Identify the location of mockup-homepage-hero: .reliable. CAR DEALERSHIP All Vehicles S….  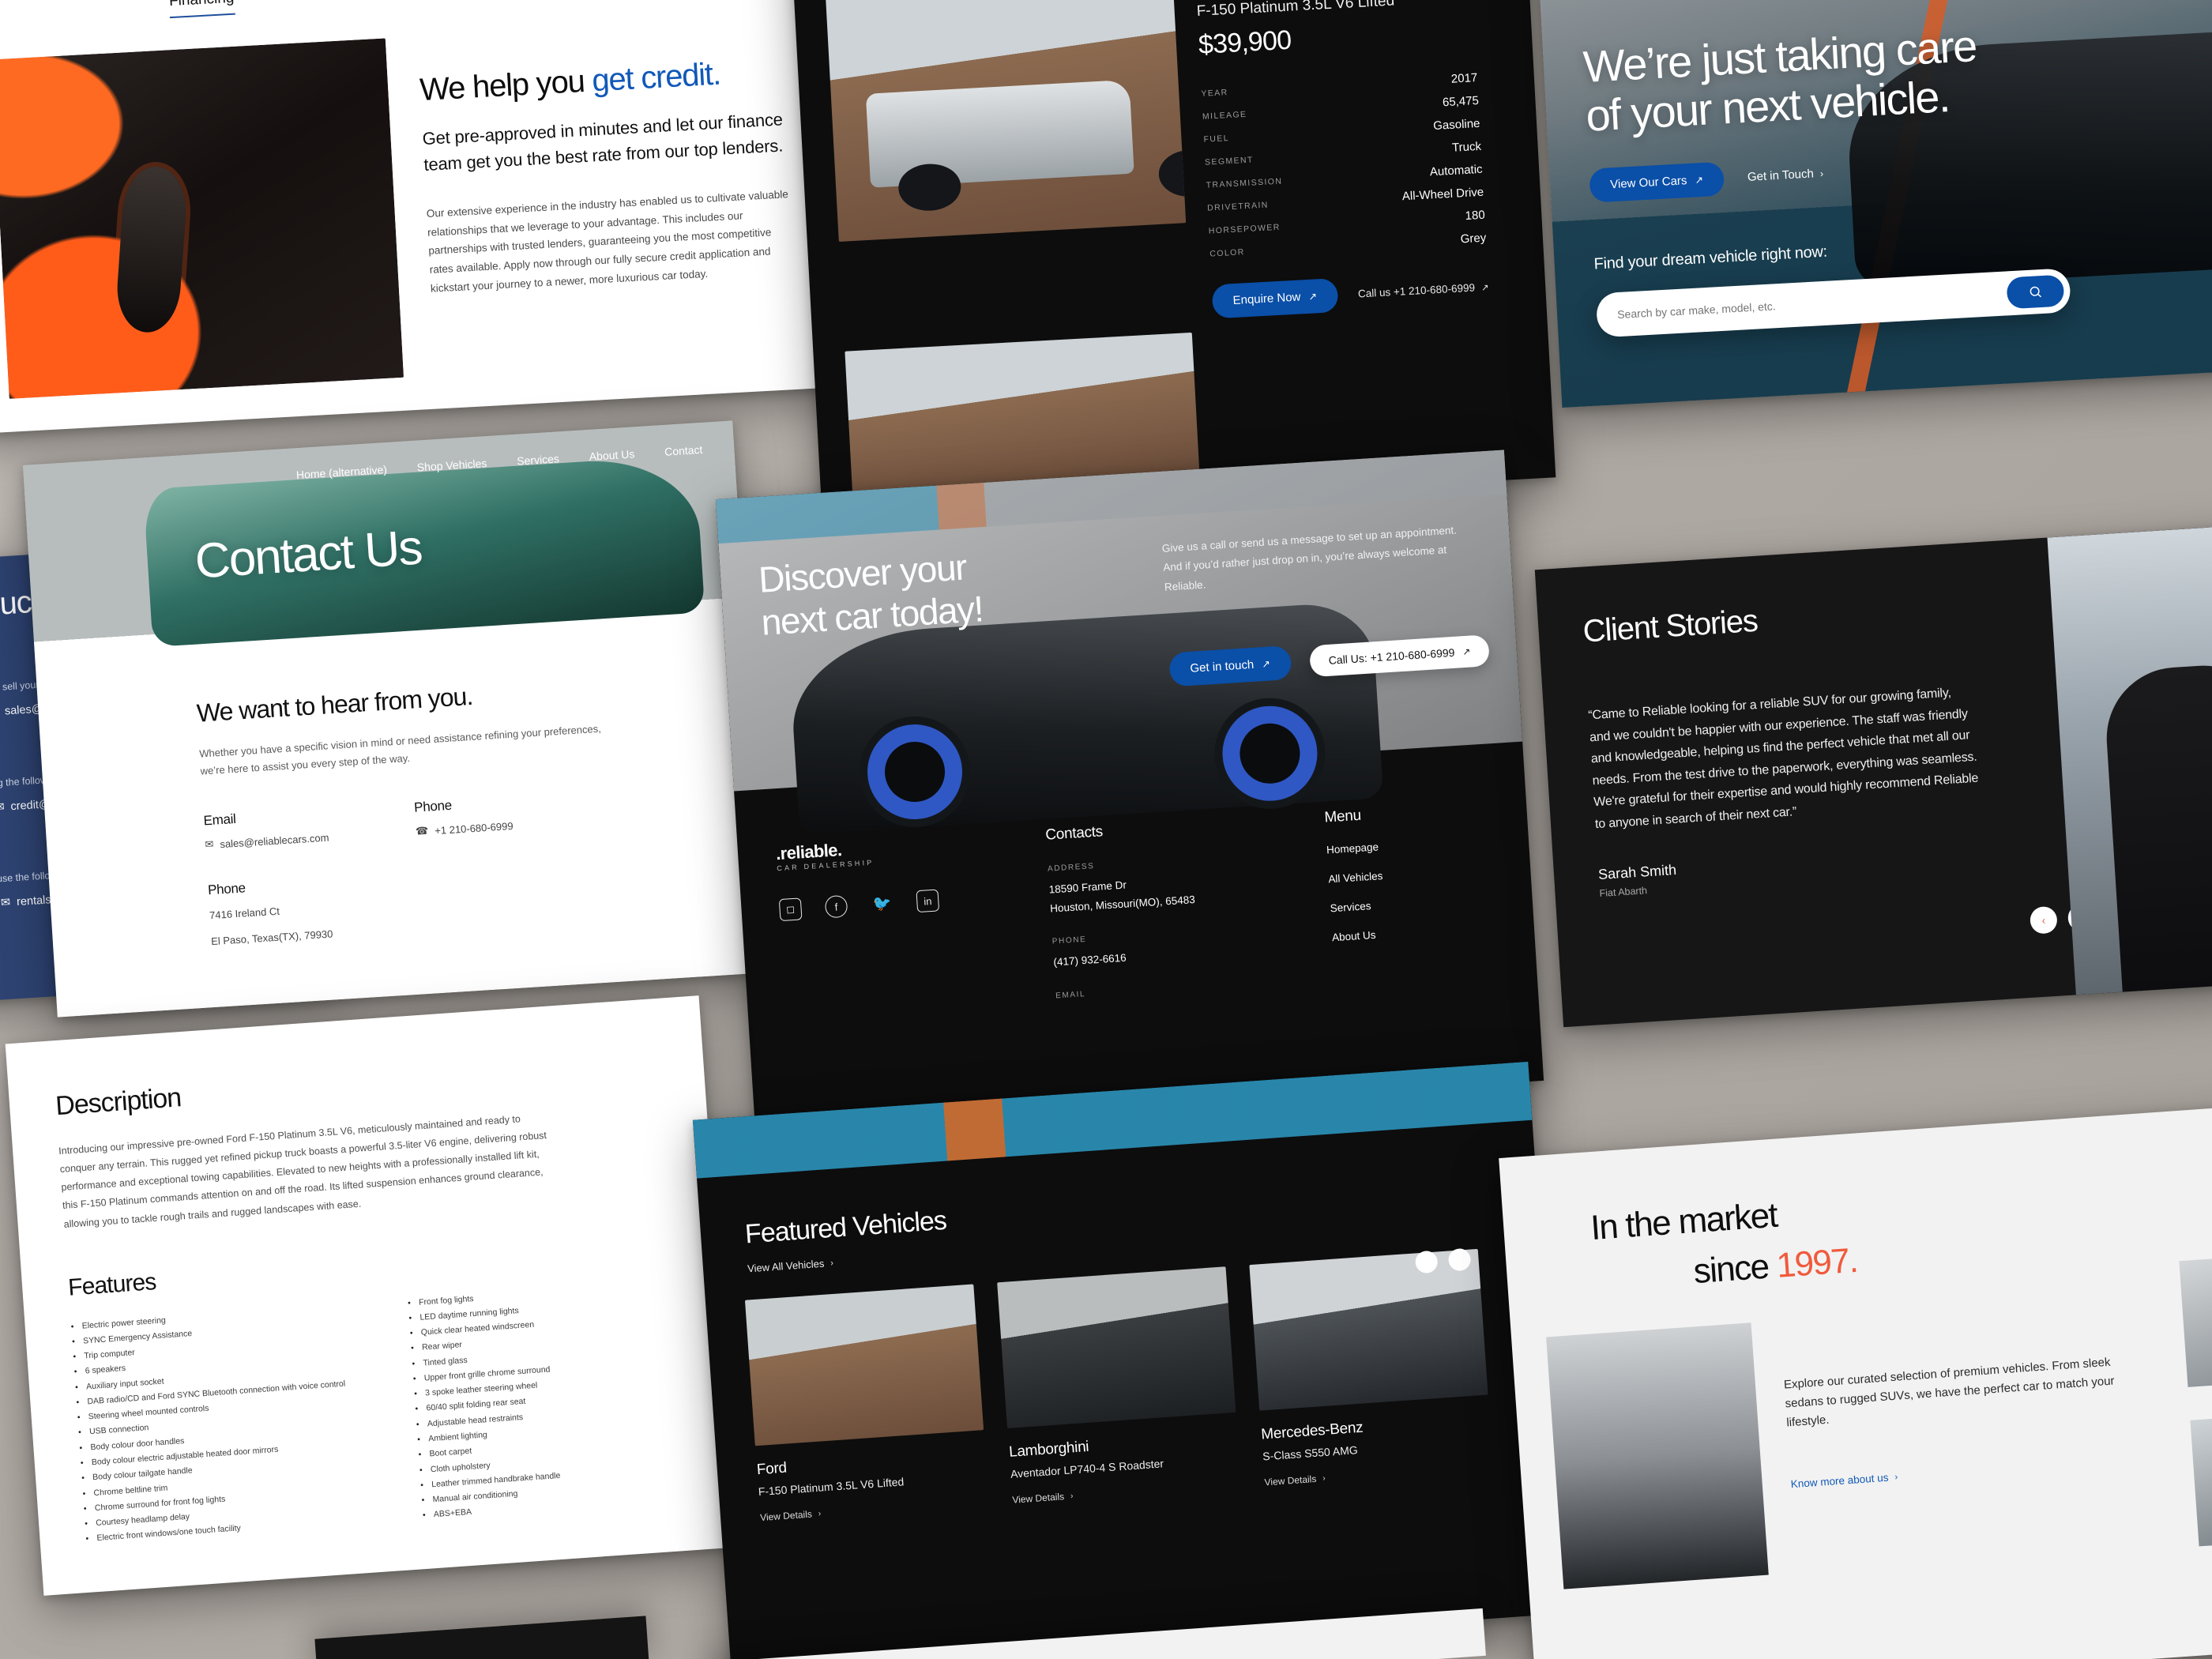
(1873, 204).